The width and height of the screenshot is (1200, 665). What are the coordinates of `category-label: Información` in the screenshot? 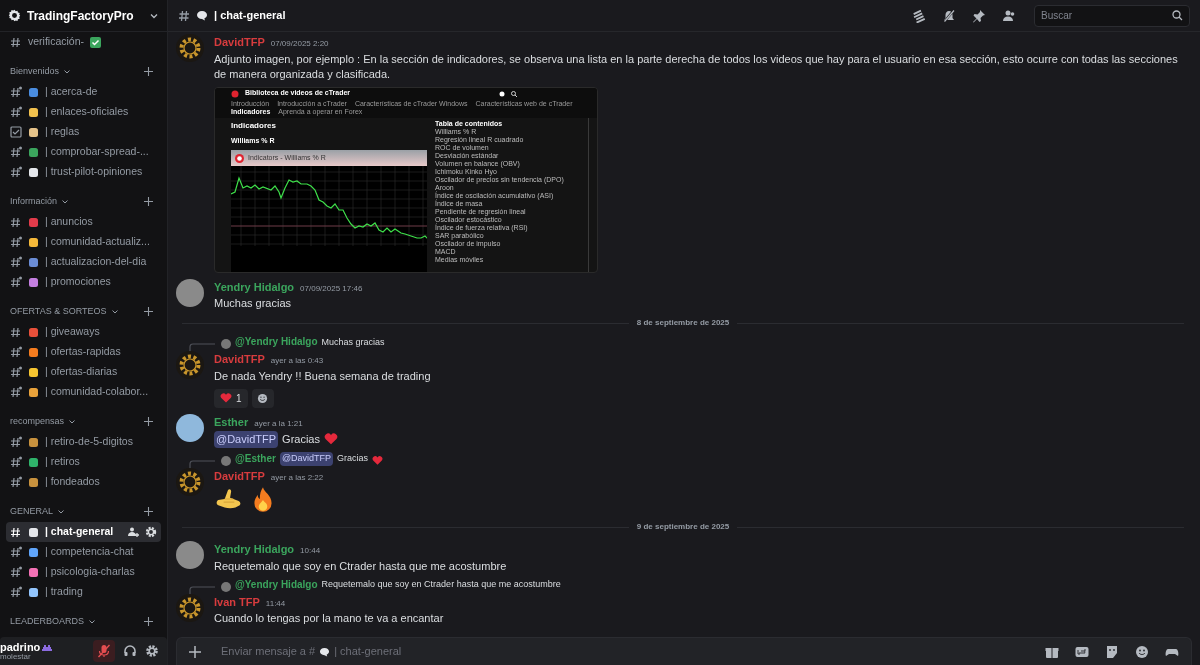 It's located at (34, 201).